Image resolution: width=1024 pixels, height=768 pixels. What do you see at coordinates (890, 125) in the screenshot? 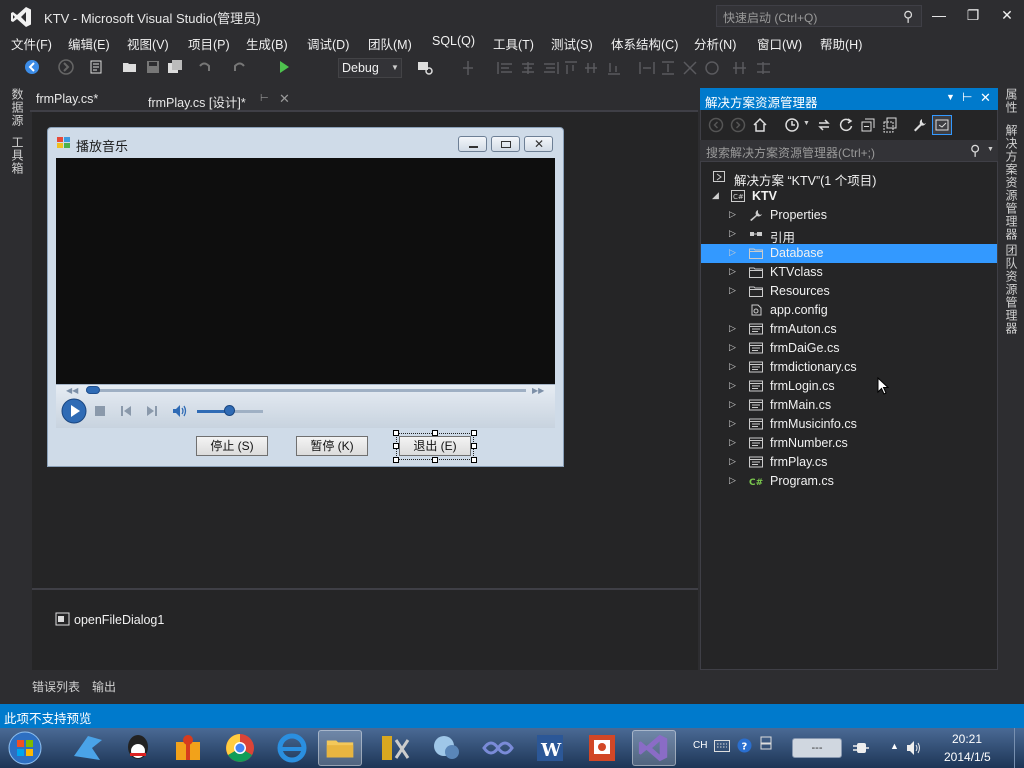
I see `show-all-files-icon` at bounding box center [890, 125].